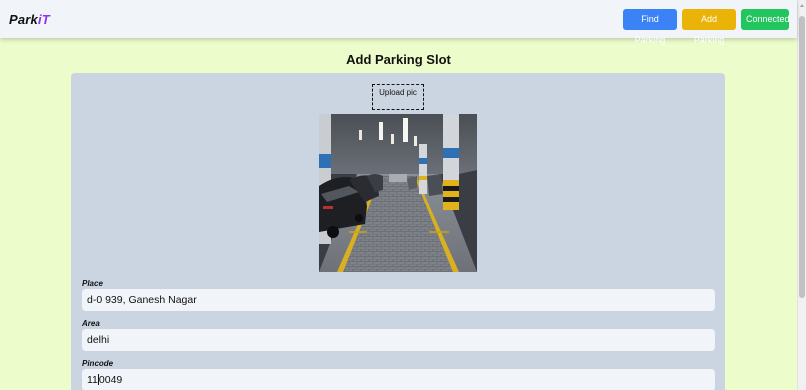 The image size is (806, 390). I want to click on add-parking-button: Add Parking, so click(709, 26).